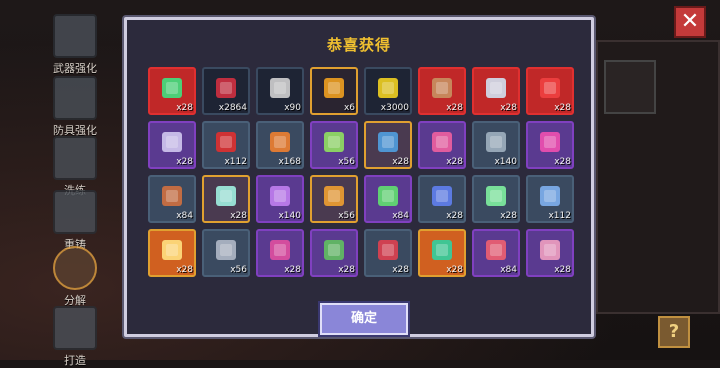 This screenshot has height=368, width=720. Describe the element at coordinates (496, 88) in the screenshot. I see `shuriken-icon` at that location.